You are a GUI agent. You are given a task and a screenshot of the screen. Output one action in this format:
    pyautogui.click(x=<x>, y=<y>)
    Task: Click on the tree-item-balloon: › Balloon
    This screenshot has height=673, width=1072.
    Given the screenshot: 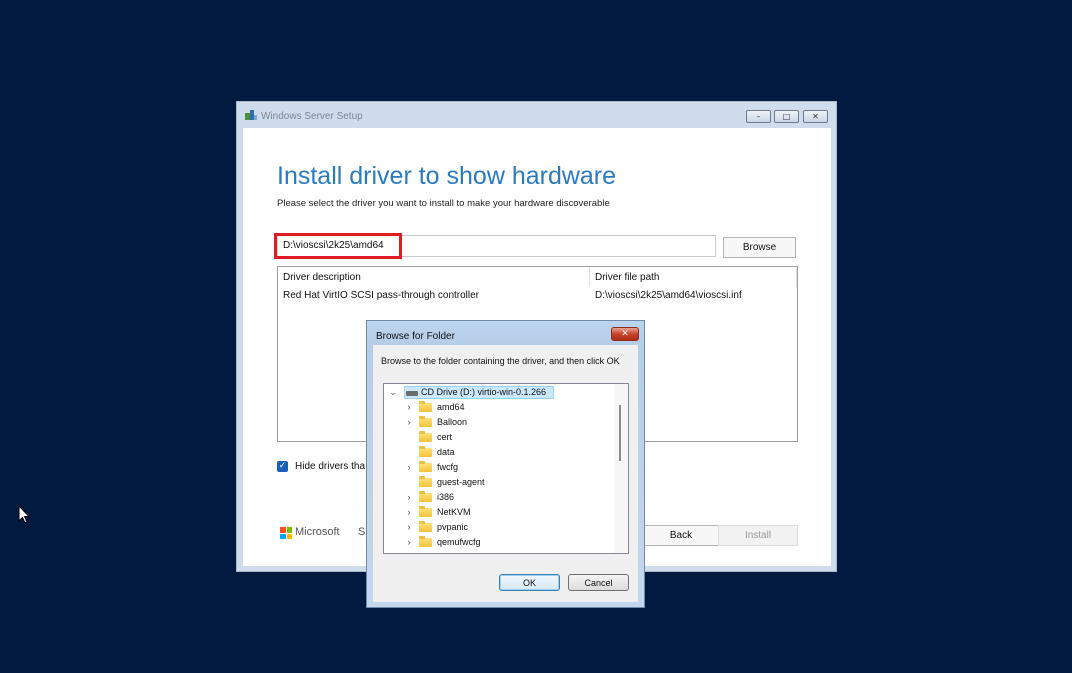 What is the action you would take?
    pyautogui.click(x=499, y=422)
    